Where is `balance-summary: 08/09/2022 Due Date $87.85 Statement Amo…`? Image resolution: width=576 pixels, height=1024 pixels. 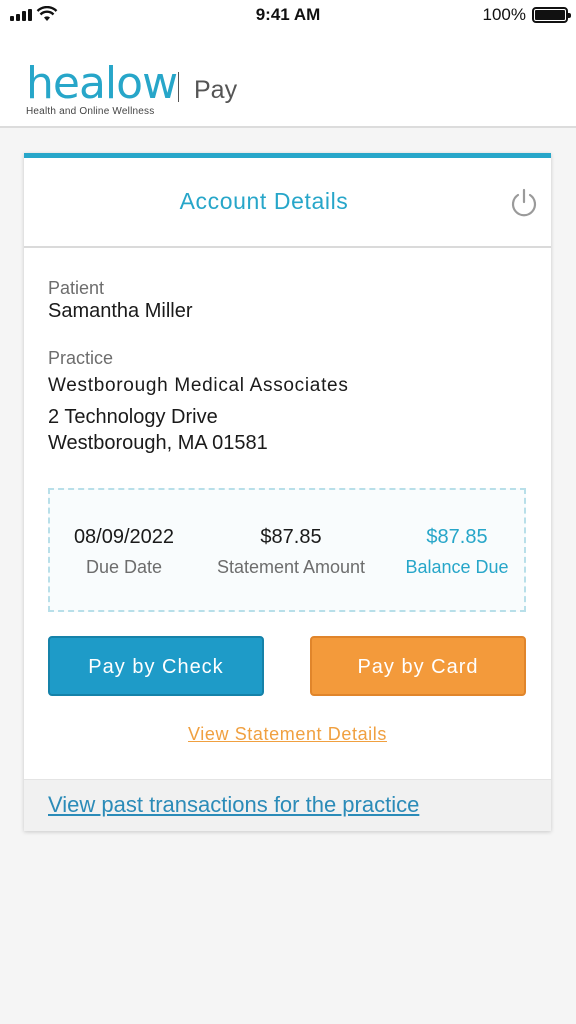 balance-summary: 08/09/2022 Due Date $87.85 Statement Amo… is located at coordinates (287, 550).